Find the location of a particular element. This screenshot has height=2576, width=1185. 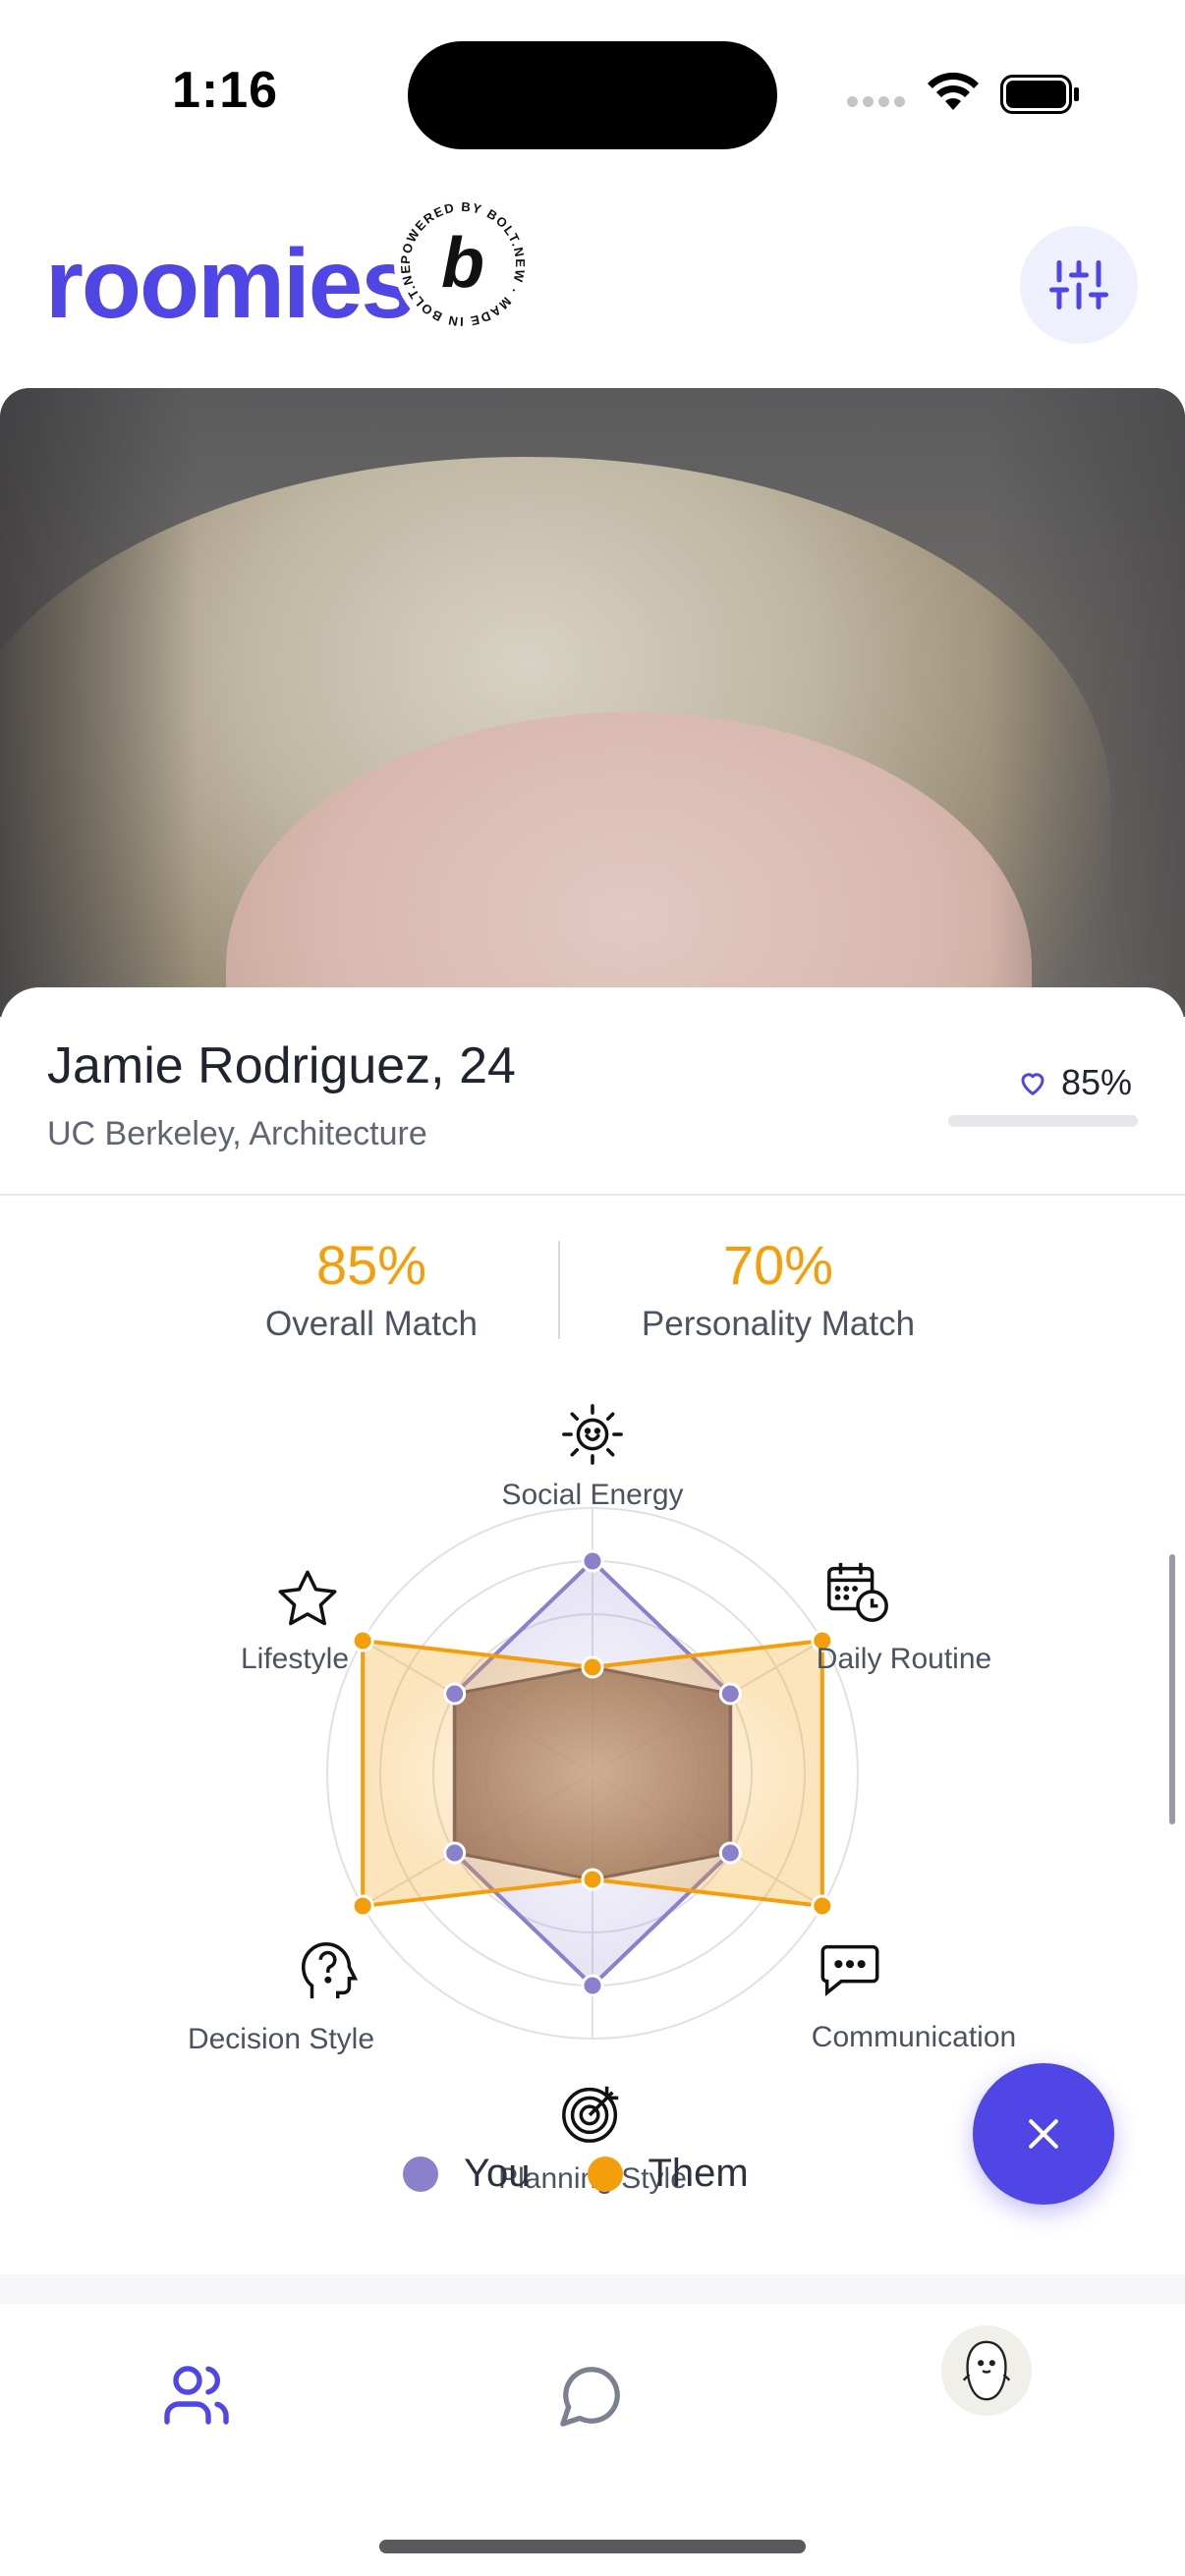

legend-swatch-them is located at coordinates (605, 2174).